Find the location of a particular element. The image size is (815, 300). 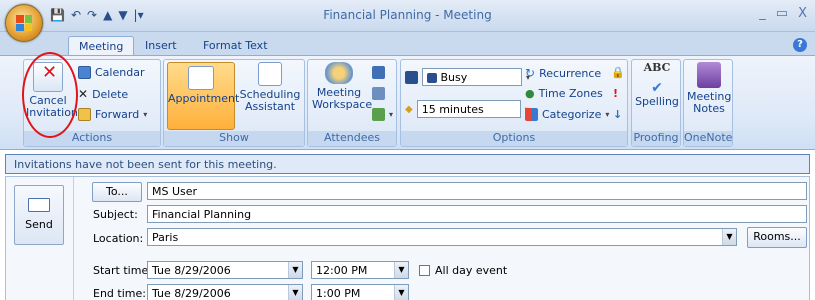

location-label: Location: is located at coordinates (118, 238).